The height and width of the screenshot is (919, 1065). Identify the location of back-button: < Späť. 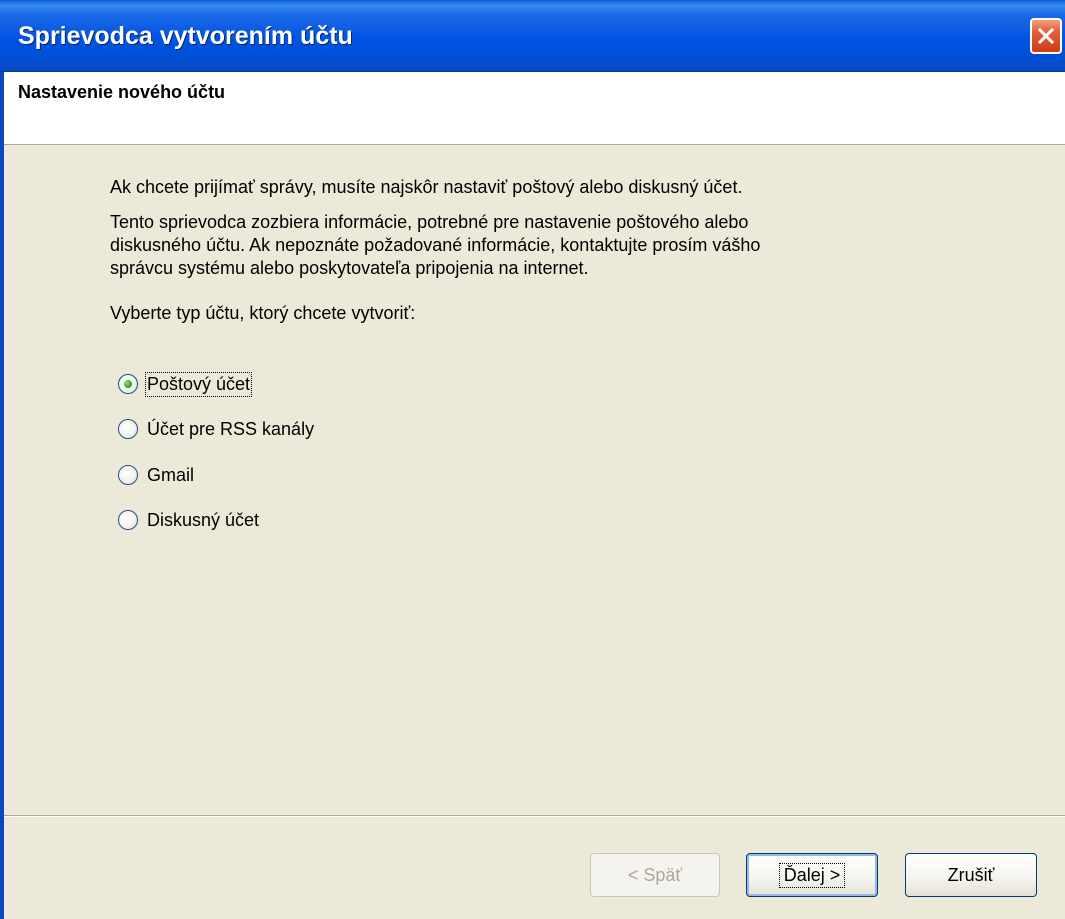
(655, 875).